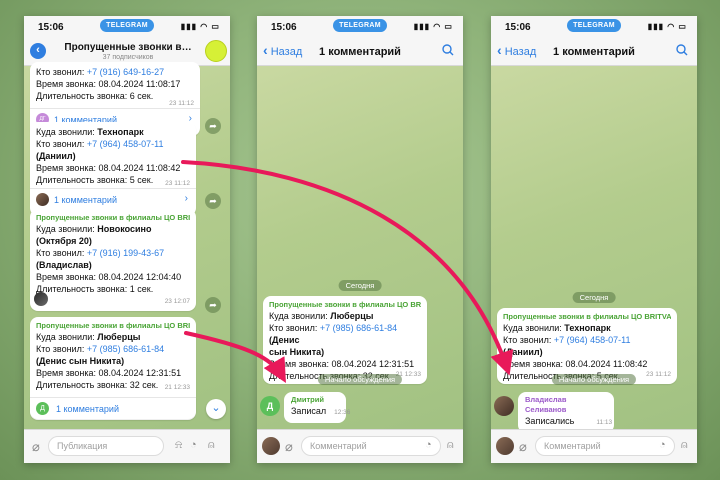 The height and width of the screenshot is (480, 720). What do you see at coordinates (307, 399) in the screenshot?
I see `comment-author: Дмитрий` at bounding box center [307, 399].